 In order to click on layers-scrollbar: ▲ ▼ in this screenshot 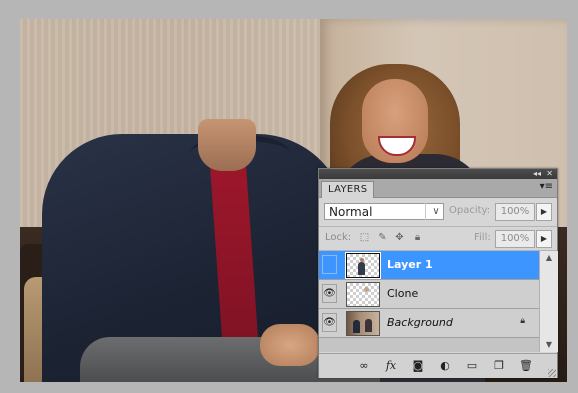, I will do `click(548, 301)`.